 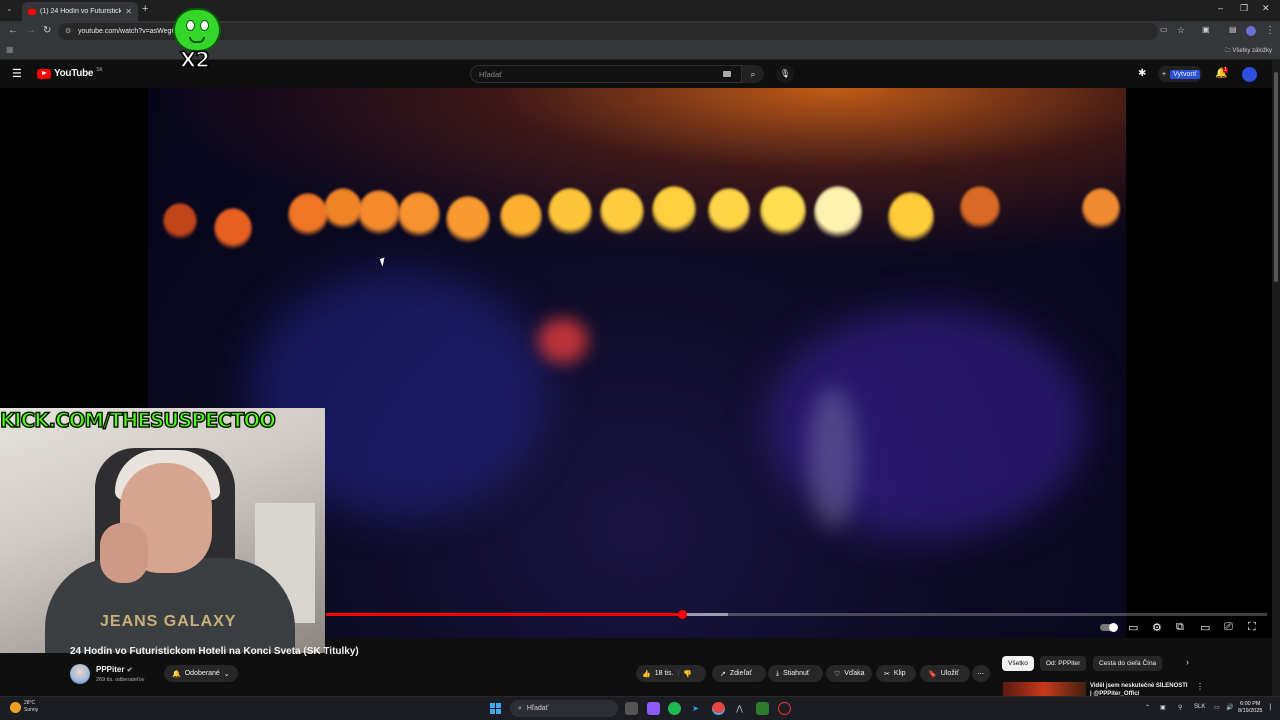 I want to click on telegram-icon: ➤, so click(x=695, y=708).